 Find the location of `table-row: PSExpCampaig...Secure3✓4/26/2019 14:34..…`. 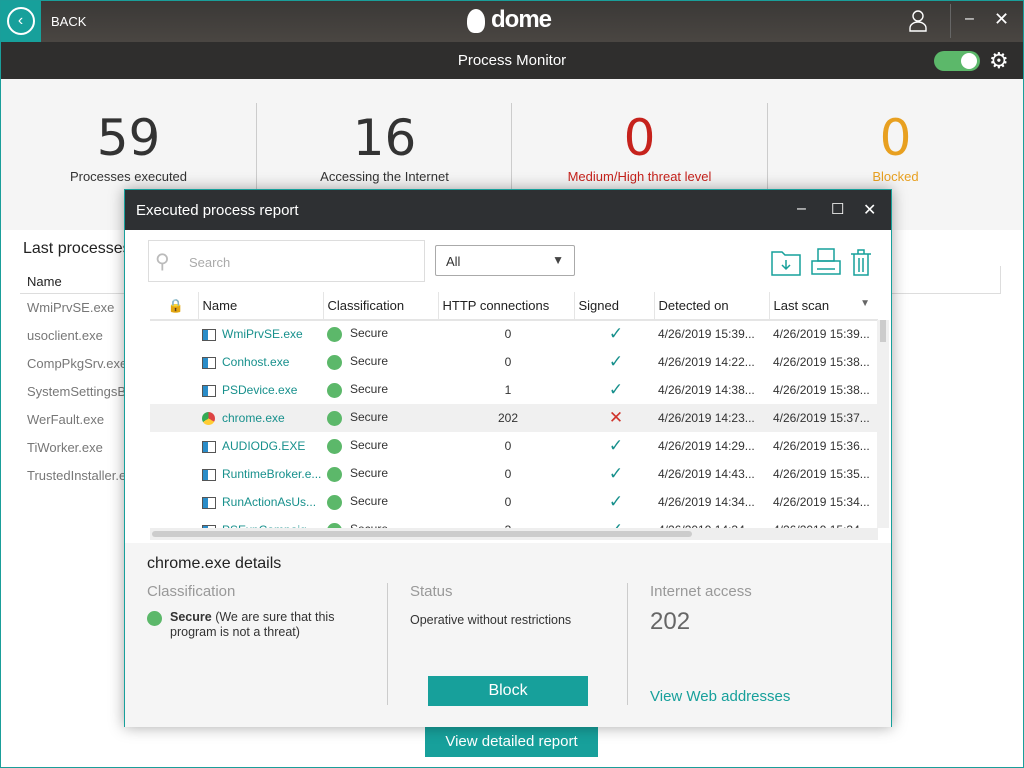

table-row: PSExpCampaig...Secure3✓4/26/2019 14:34..… is located at coordinates (514, 522).